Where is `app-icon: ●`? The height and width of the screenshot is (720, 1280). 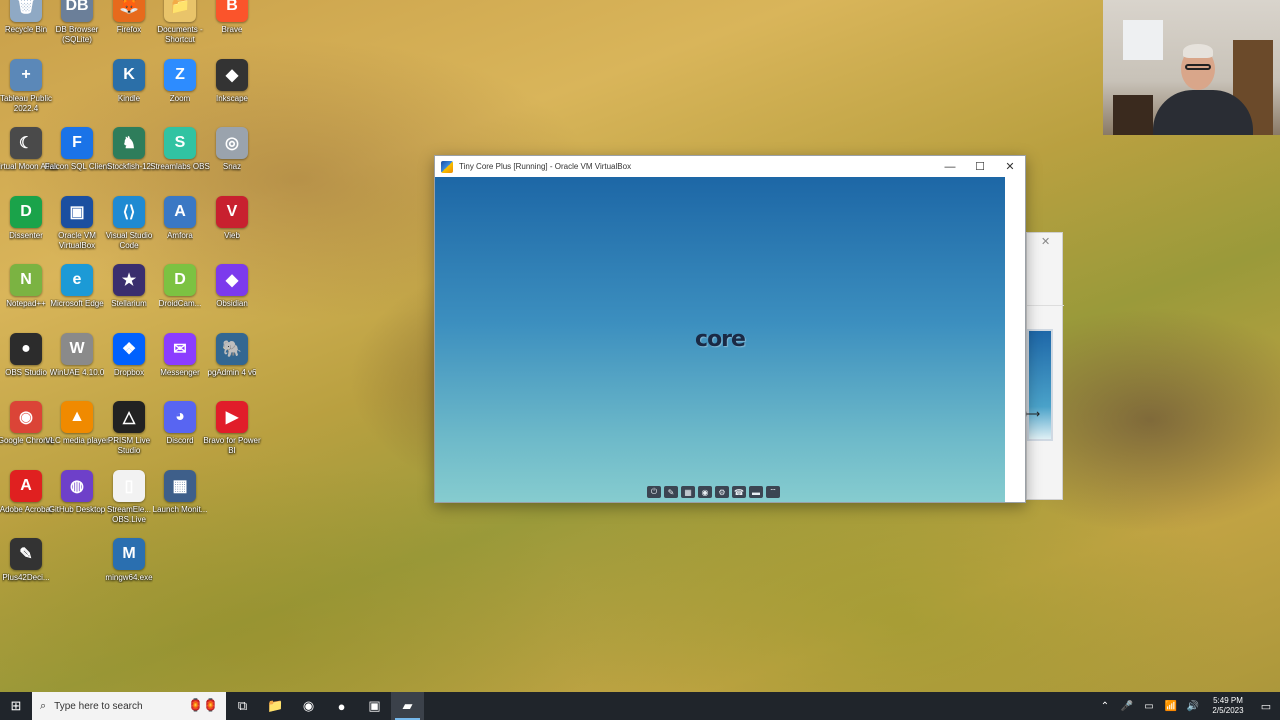
app-icon: ● is located at coordinates (26, 348).